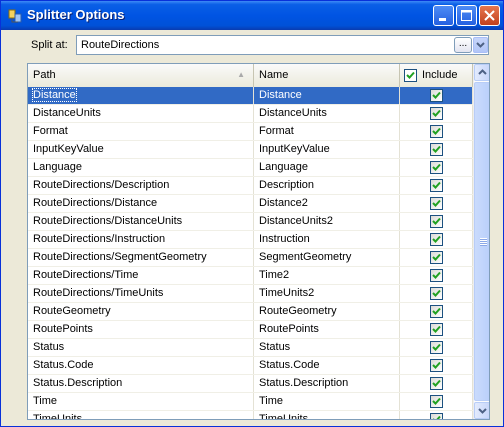  Describe the element at coordinates (141, 75) in the screenshot. I see `column-header-path: Path ▲` at that location.